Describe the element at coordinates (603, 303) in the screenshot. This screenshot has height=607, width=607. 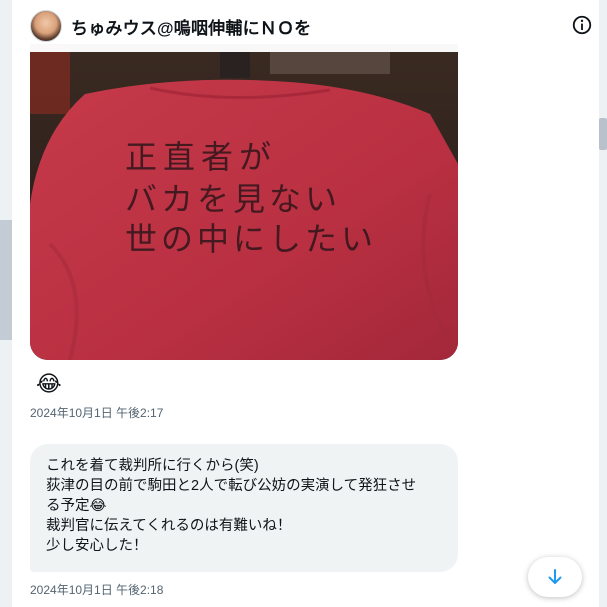
I see `scrollbar-track` at that location.